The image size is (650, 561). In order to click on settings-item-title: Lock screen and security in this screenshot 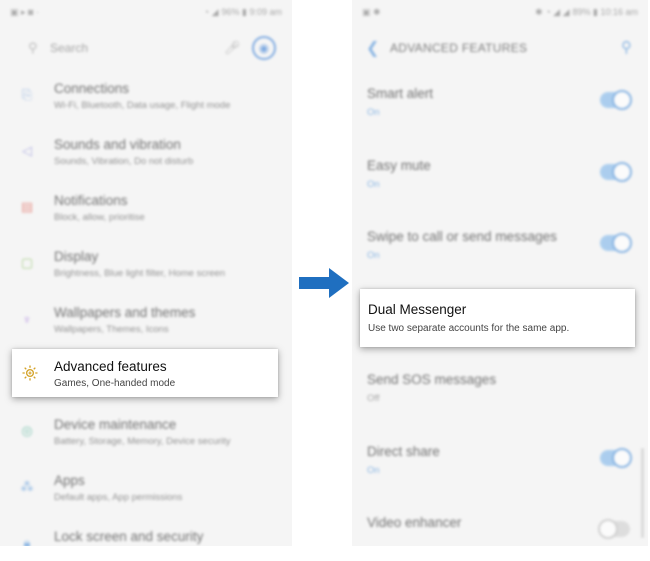, I will do `click(129, 536)`.